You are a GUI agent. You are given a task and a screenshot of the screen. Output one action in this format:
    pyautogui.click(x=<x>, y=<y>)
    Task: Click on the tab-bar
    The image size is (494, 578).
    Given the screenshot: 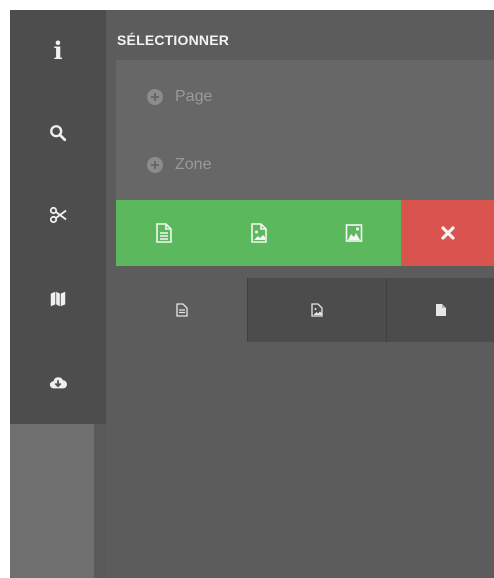 What is the action you would take?
    pyautogui.click(x=305, y=310)
    